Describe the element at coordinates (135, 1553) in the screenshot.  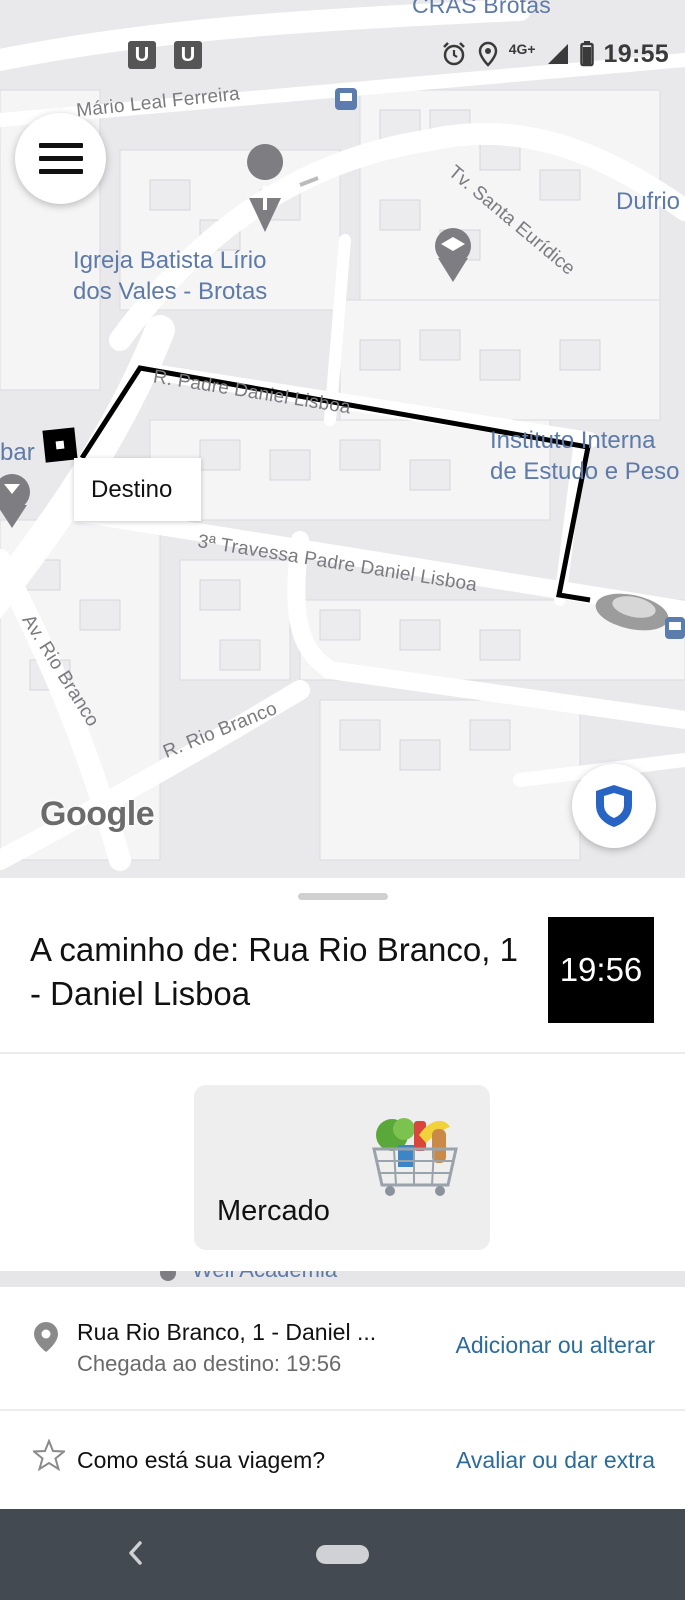
I see `back-icon` at that location.